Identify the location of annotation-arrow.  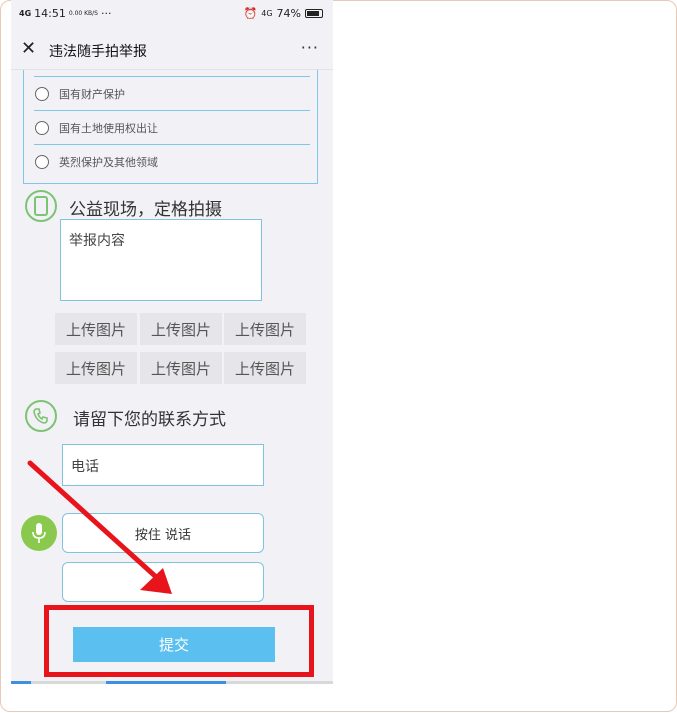
(99, 527).